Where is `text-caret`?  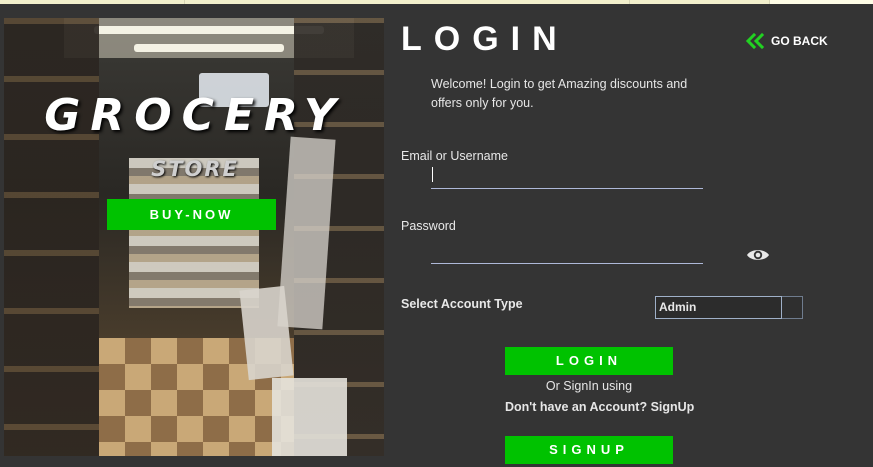 text-caret is located at coordinates (432, 174).